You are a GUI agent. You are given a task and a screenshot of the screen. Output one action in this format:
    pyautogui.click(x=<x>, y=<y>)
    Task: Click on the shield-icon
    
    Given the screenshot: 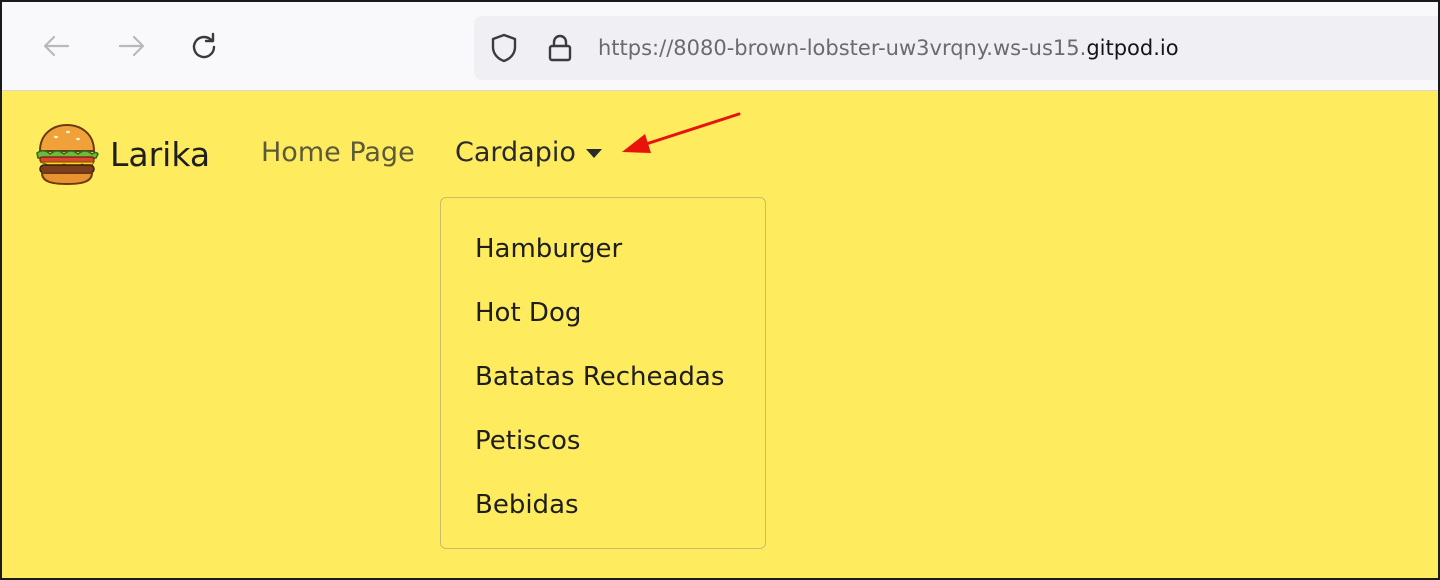 What is the action you would take?
    pyautogui.click(x=504, y=48)
    